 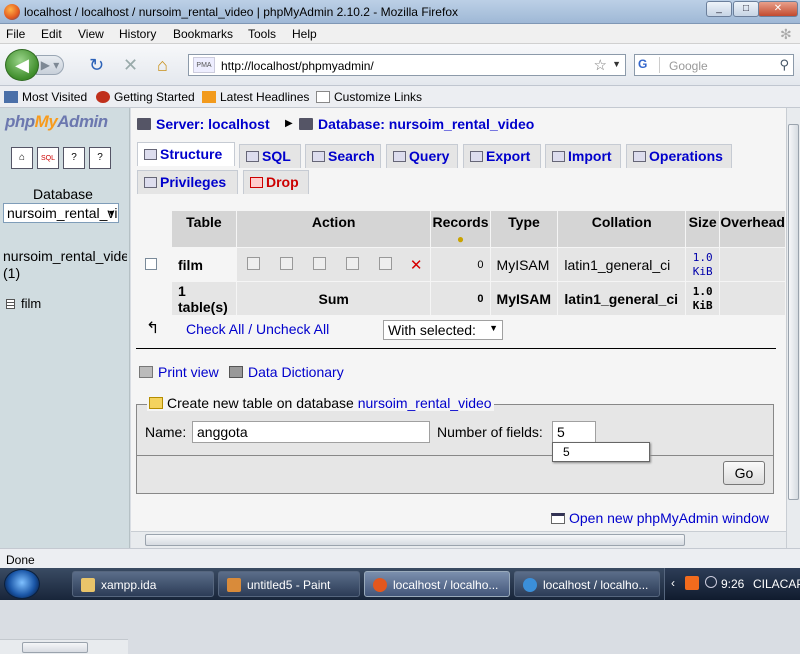 I want to click on forward-button: ▶ ▾, so click(x=50, y=65).